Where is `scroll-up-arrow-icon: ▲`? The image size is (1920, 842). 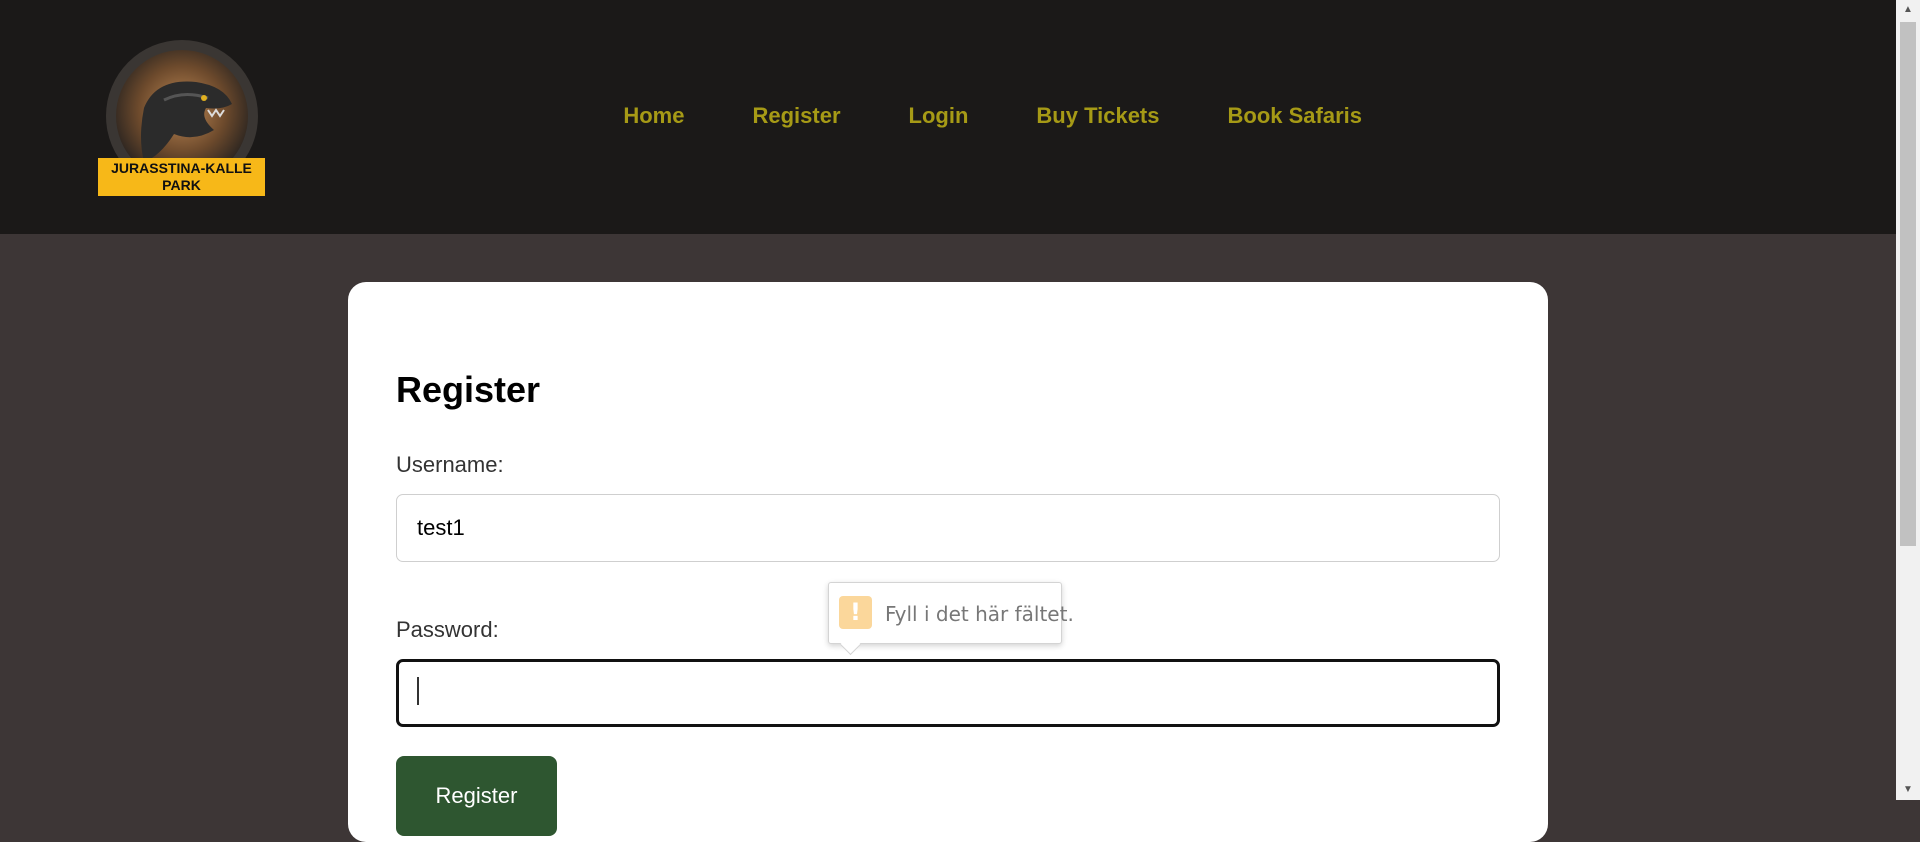 scroll-up-arrow-icon: ▲ is located at coordinates (1908, 10).